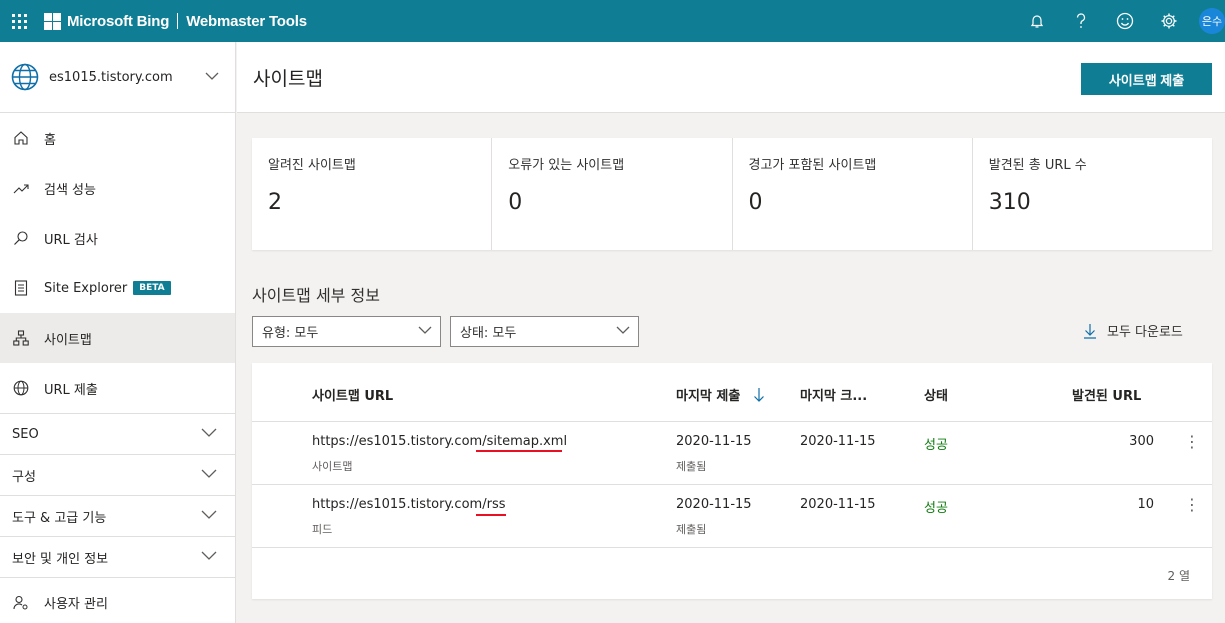  I want to click on download-icon, so click(1090, 331).